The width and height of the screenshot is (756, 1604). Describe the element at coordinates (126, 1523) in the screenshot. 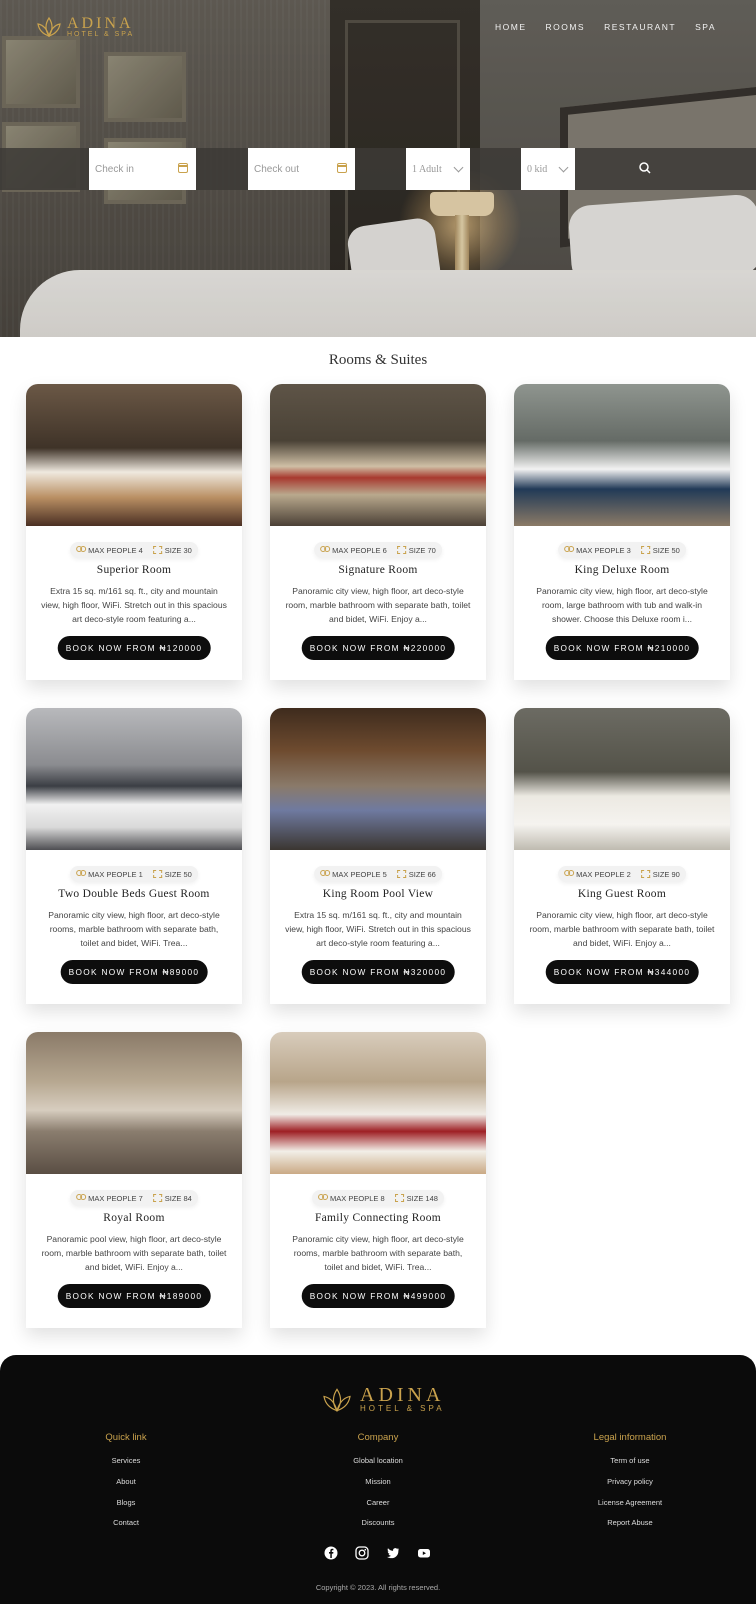

I see `footer-link-contact: Contact` at that location.